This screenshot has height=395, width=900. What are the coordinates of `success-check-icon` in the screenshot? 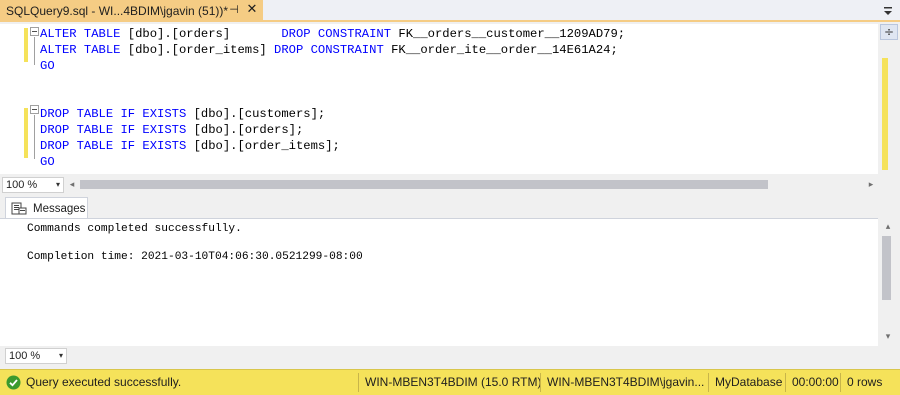 It's located at (13, 382).